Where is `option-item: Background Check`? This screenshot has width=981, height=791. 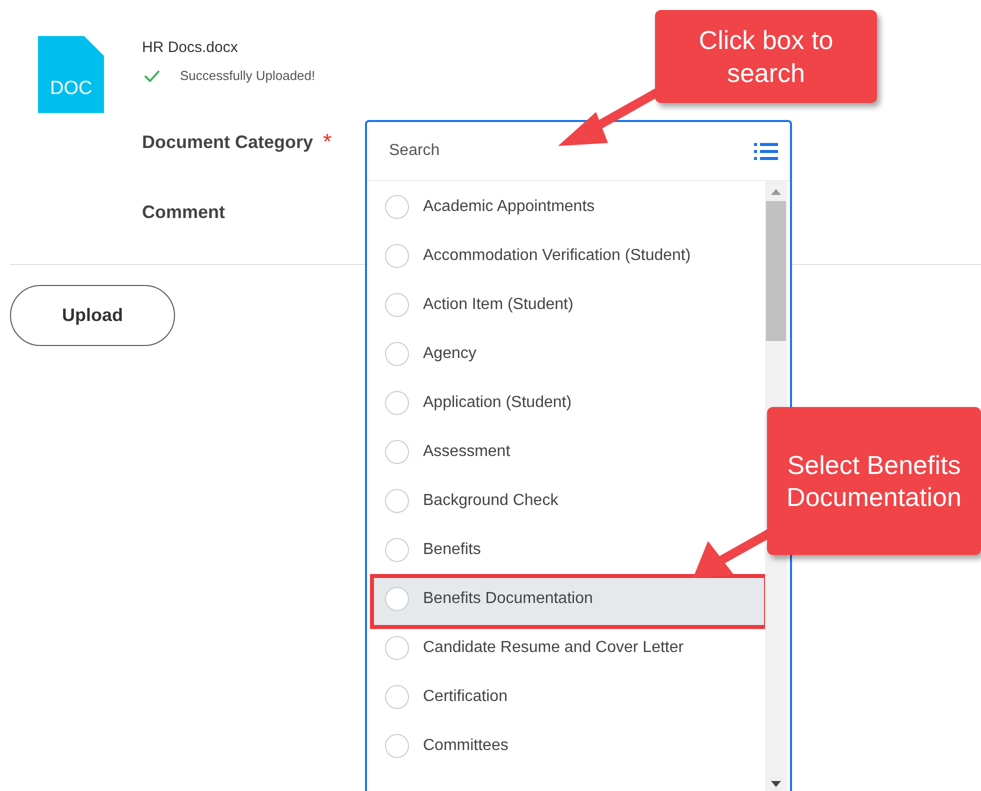 option-item: Background Check is located at coordinates (566, 503).